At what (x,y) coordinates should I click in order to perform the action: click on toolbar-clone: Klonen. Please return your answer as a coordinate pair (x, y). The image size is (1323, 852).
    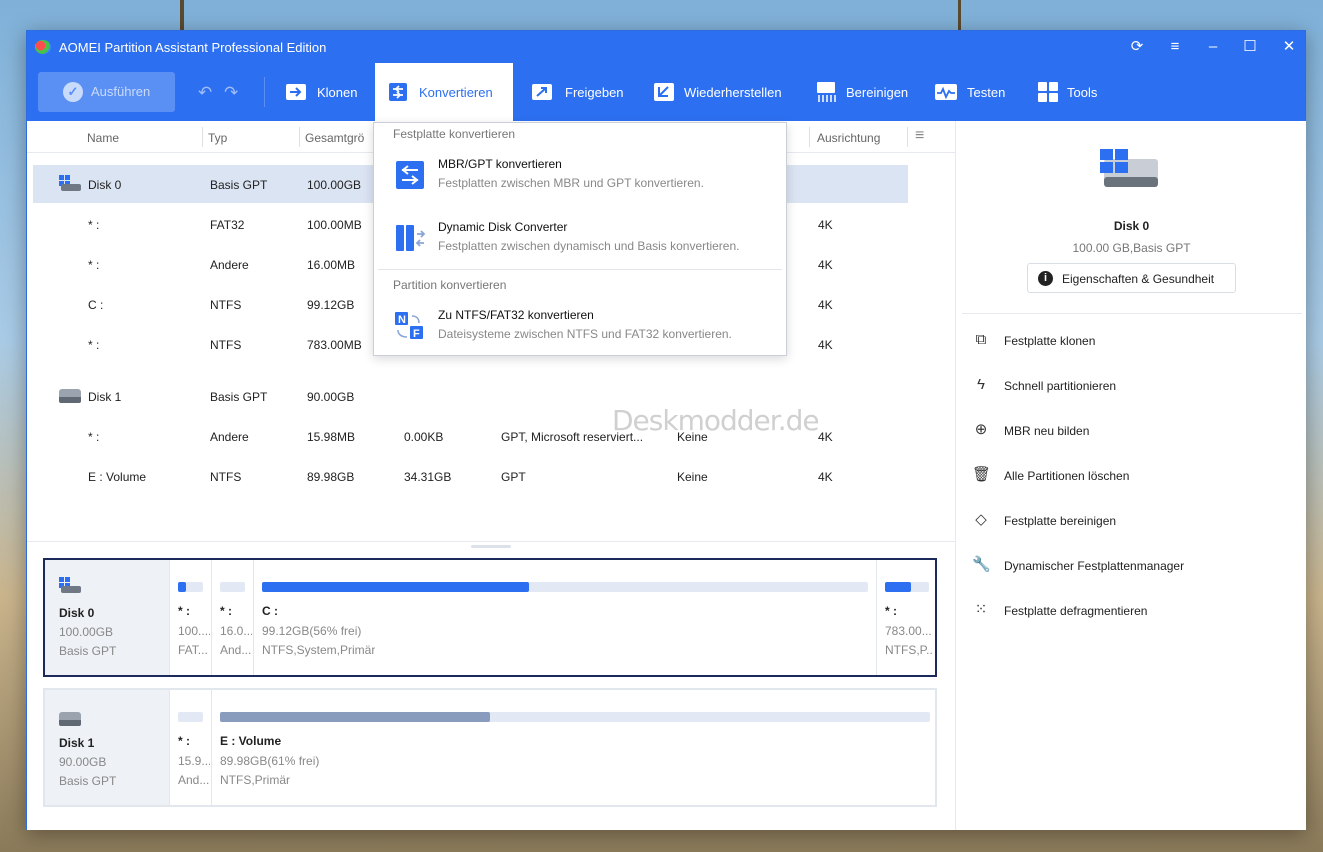
    Looking at the image, I should click on (323, 92).